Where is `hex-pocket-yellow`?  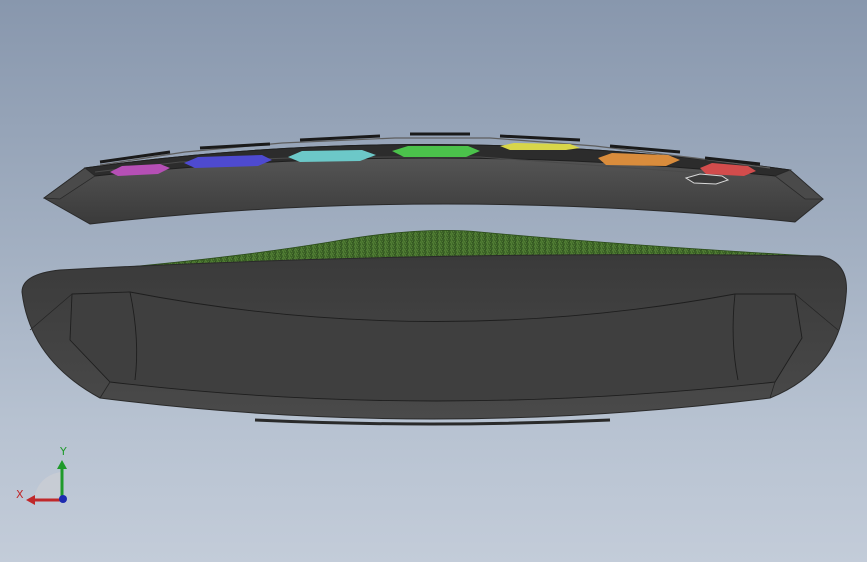
hex-pocket-yellow is located at coordinates (540, 146).